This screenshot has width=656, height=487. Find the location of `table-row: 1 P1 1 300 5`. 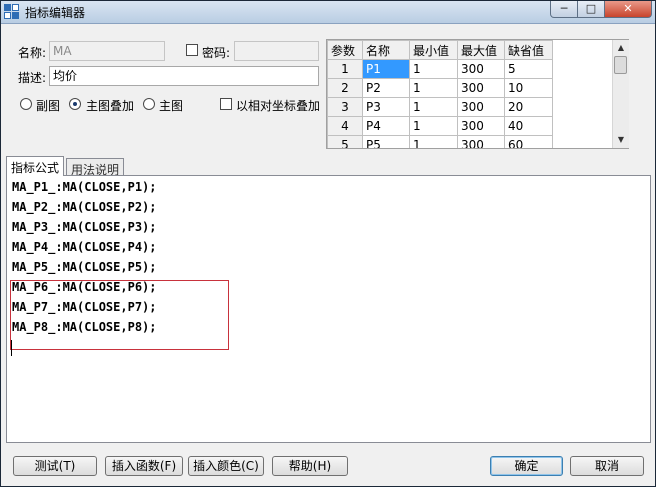

table-row: 1 P1 1 300 5 is located at coordinates (440, 69).